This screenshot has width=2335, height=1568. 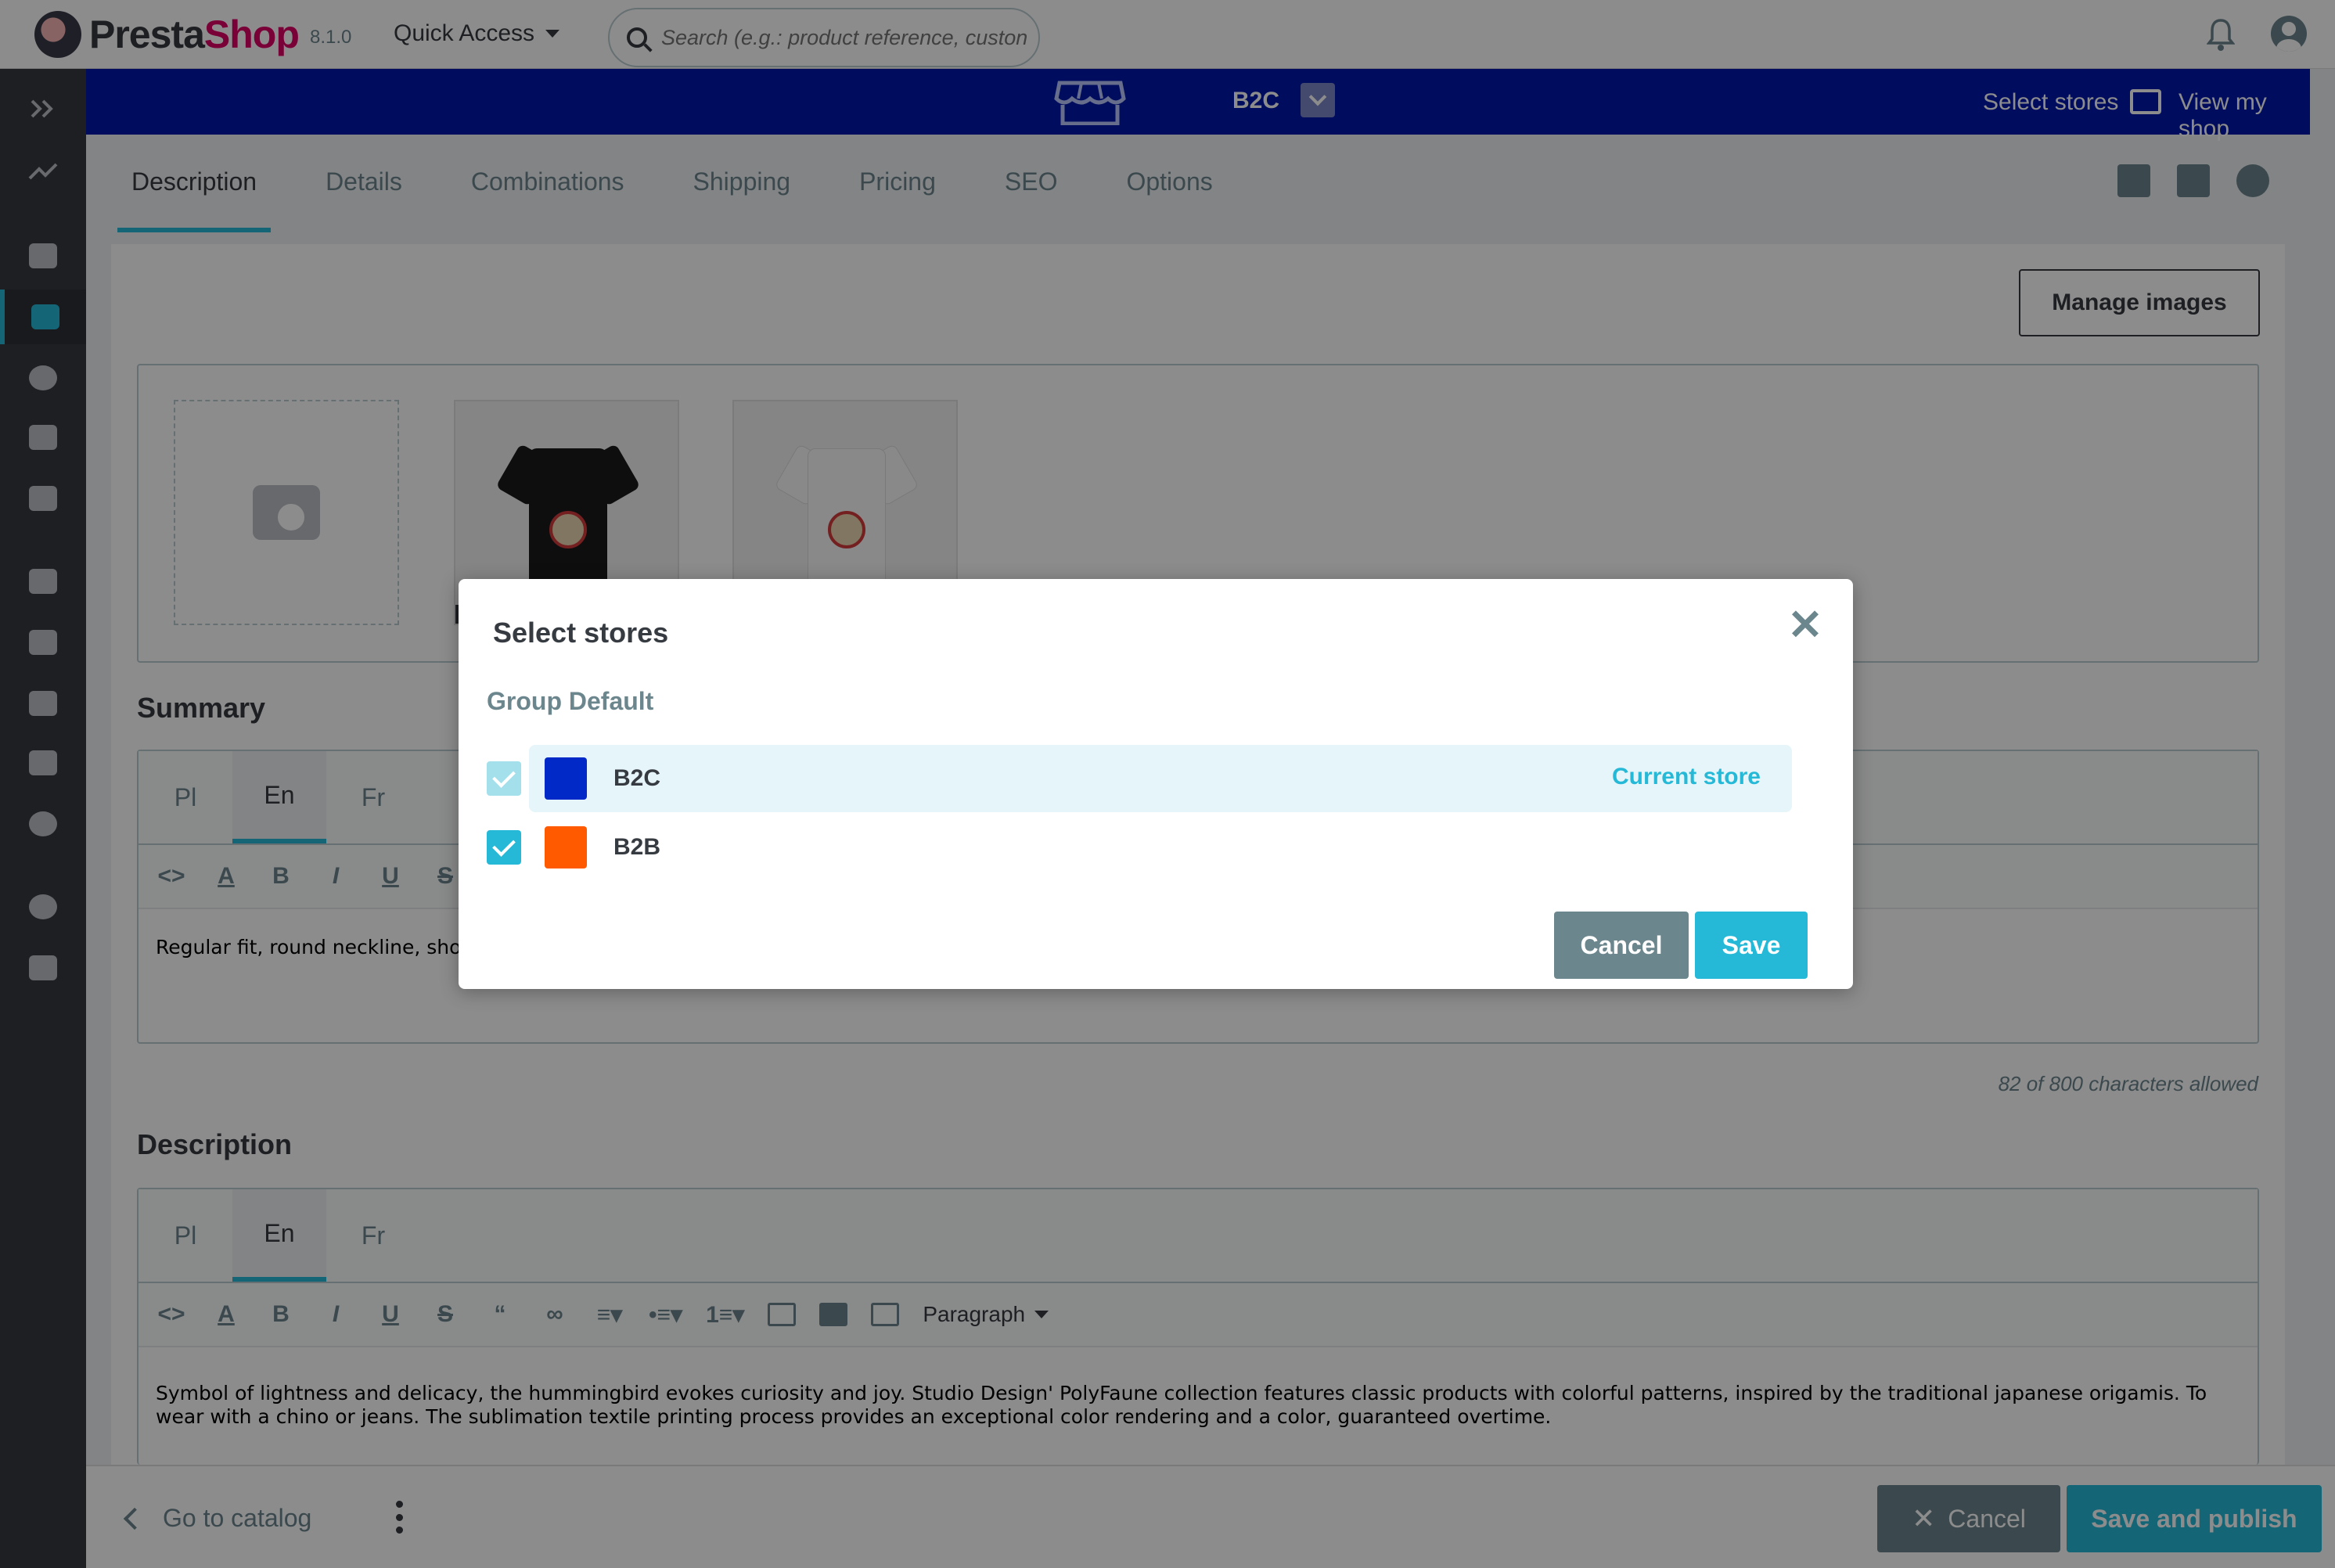 I want to click on close-icon: ✕, so click(x=1805, y=625).